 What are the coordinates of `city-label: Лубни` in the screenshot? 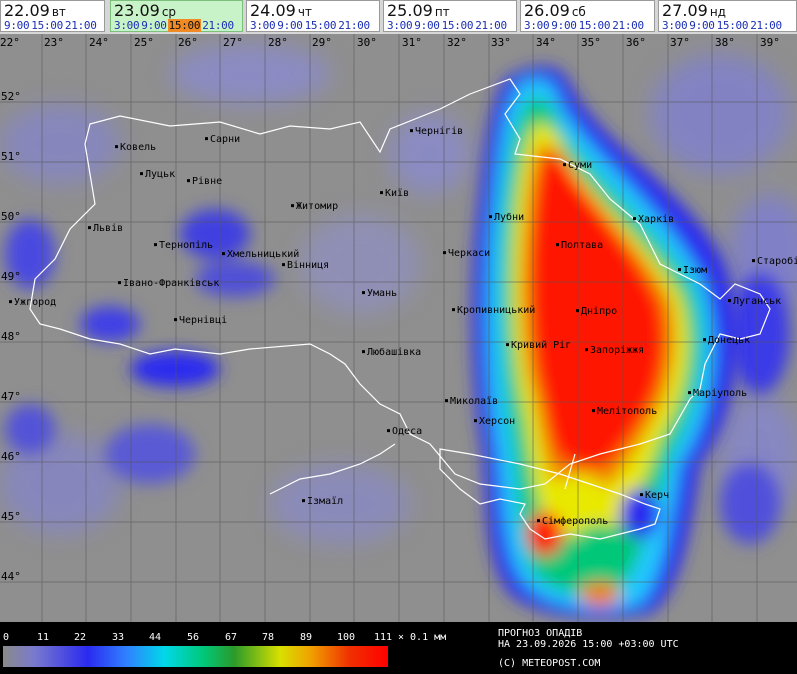 It's located at (506, 217).